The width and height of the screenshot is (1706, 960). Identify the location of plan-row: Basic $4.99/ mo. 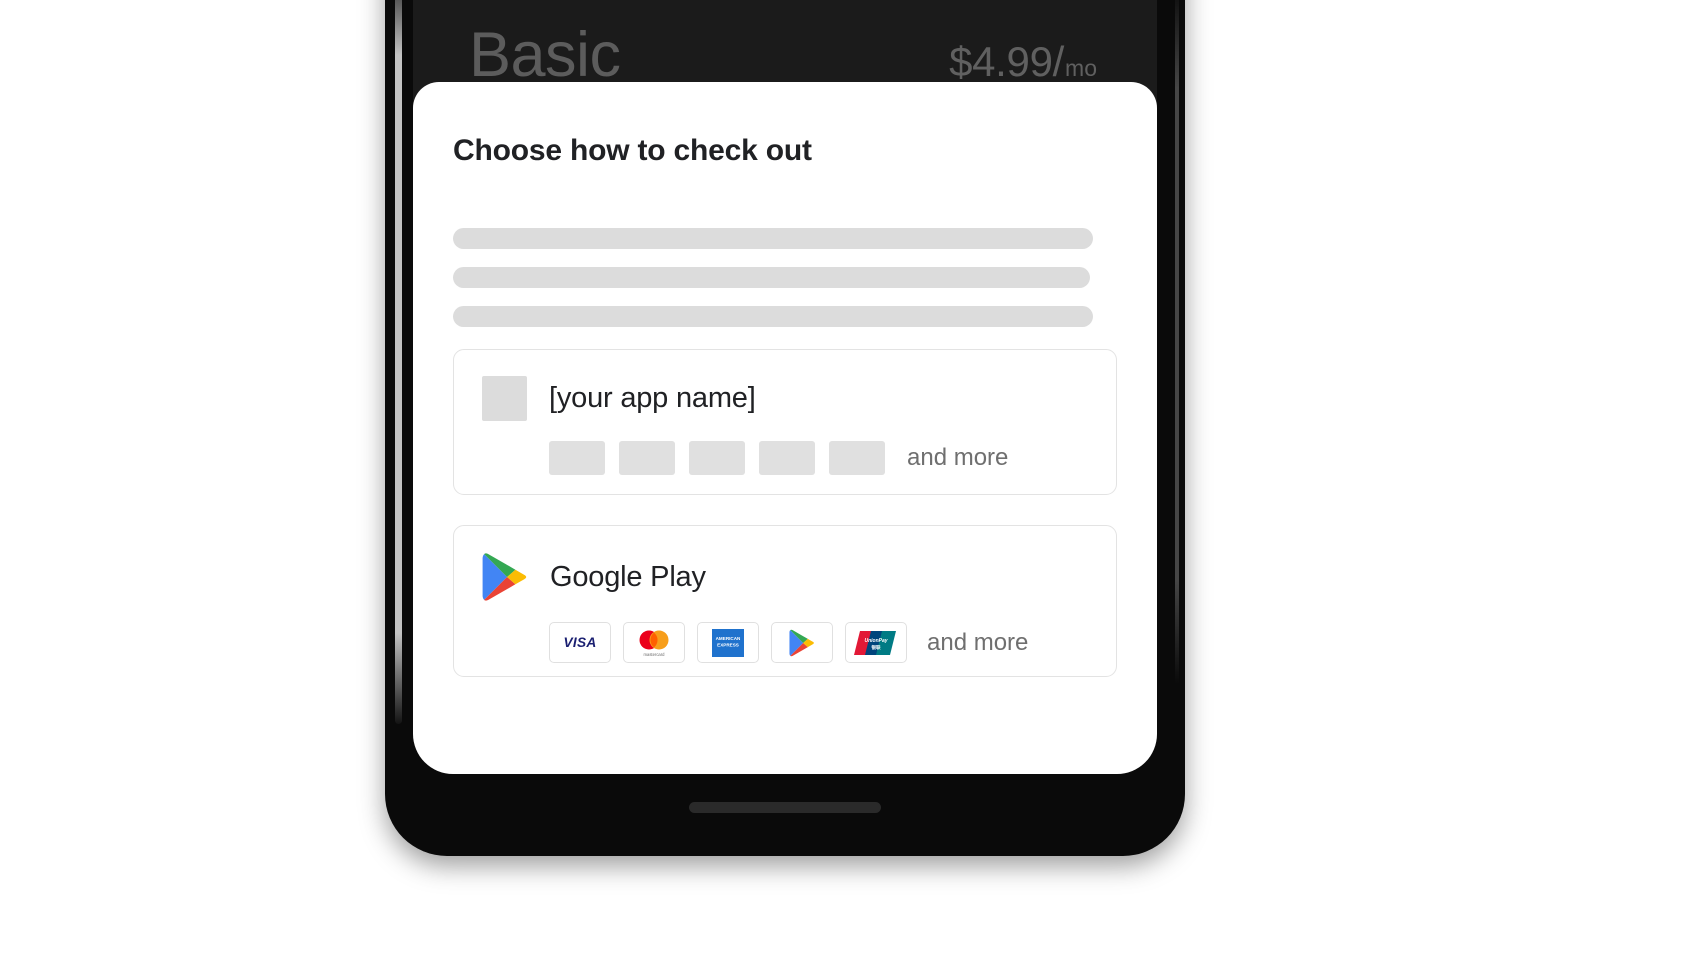
(785, 55).